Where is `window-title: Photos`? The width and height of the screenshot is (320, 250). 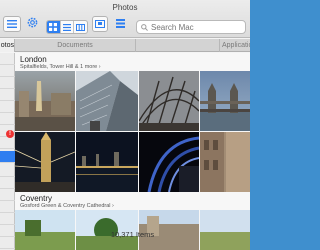 window-title: Photos is located at coordinates (125, 7).